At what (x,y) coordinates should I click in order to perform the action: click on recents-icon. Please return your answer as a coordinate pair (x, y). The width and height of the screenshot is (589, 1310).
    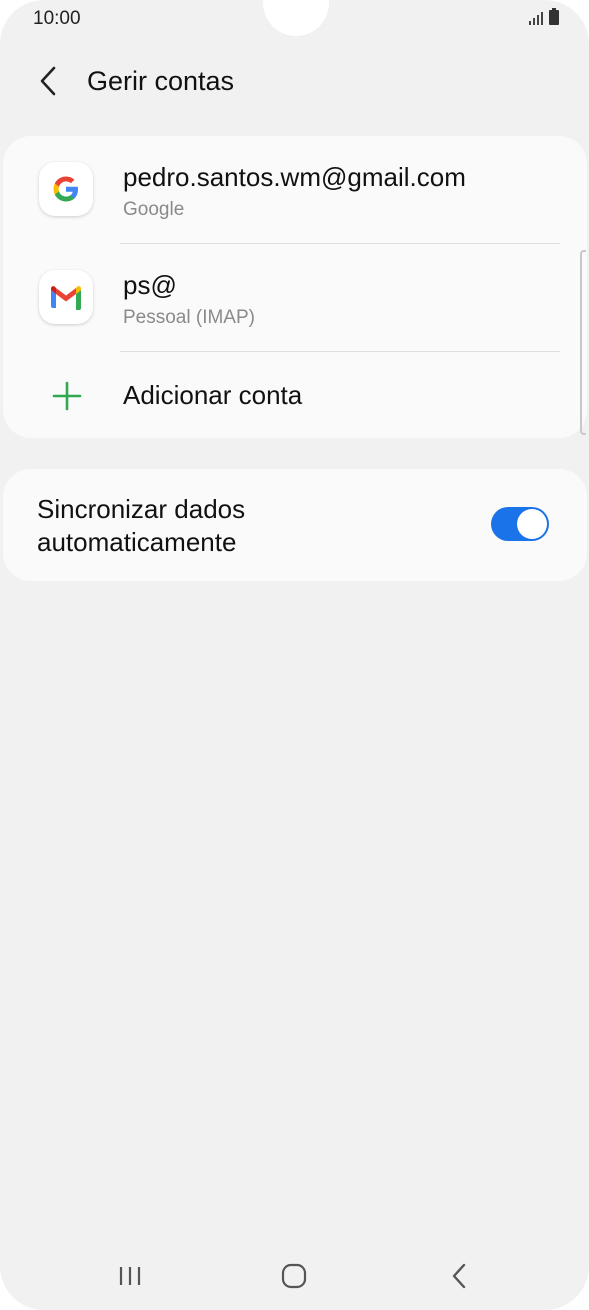
    Looking at the image, I should click on (130, 1276).